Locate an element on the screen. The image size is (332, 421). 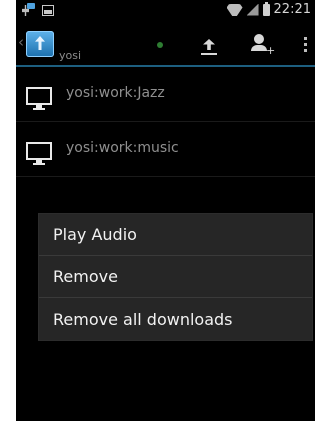
list-item: yosi:work:music is located at coordinates (165, 149).